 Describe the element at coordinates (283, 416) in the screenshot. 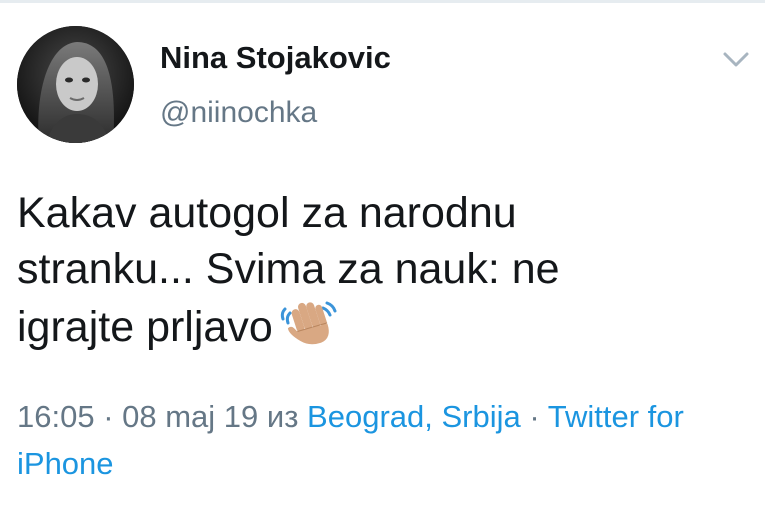

I see `meta-from: из` at that location.